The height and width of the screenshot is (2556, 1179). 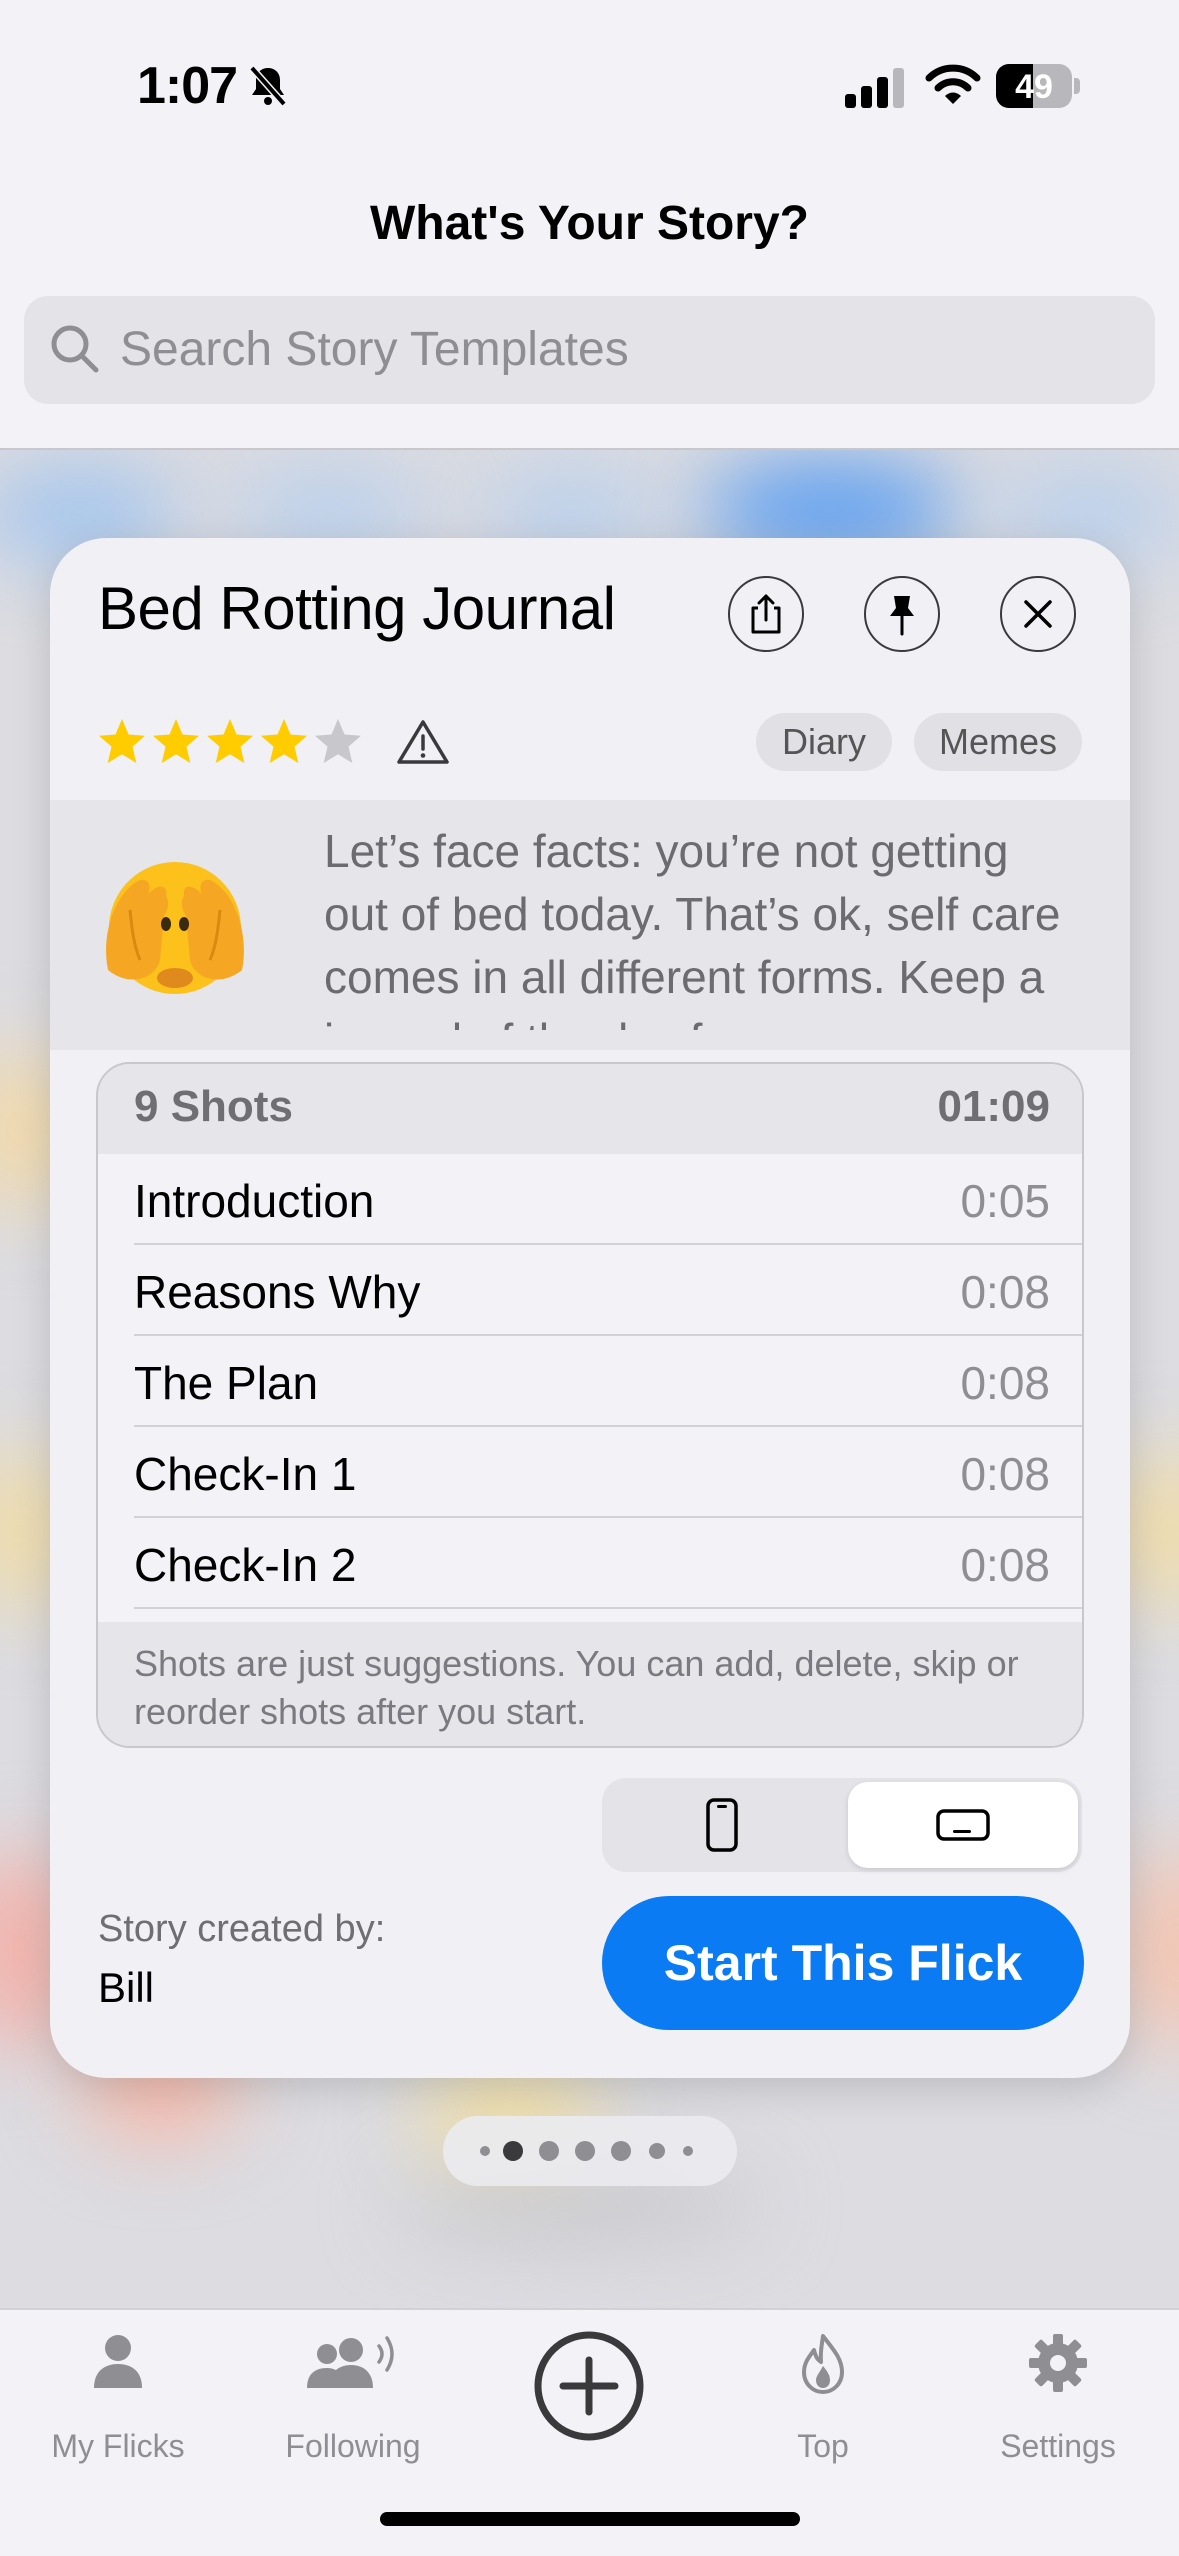 I want to click on page-indicator, so click(x=590, y=2151).